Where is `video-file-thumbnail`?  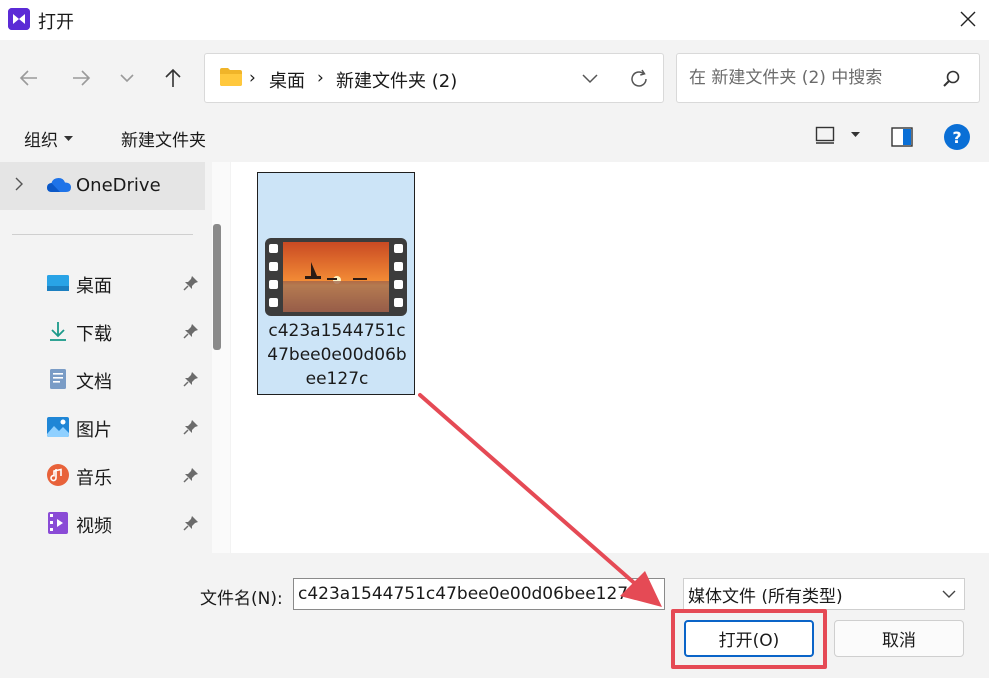
video-file-thumbnail is located at coordinates (336, 277).